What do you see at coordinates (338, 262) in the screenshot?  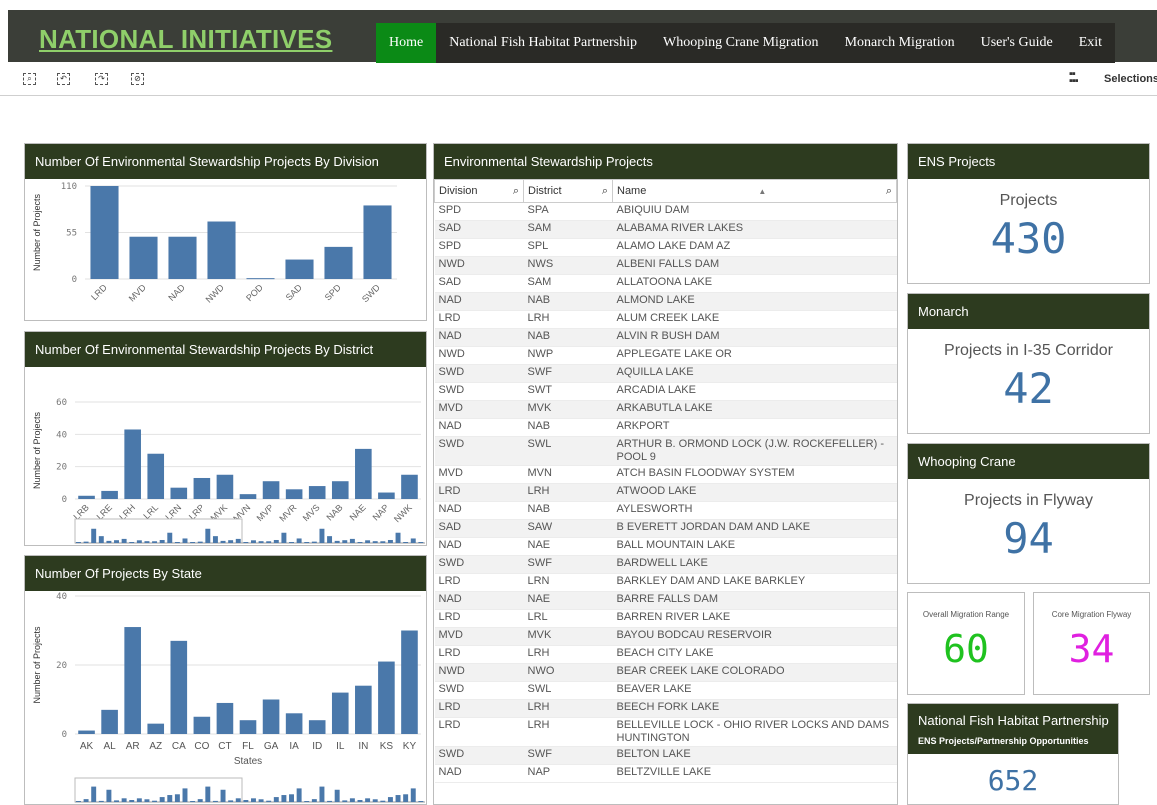 I see `bar-spd` at bounding box center [338, 262].